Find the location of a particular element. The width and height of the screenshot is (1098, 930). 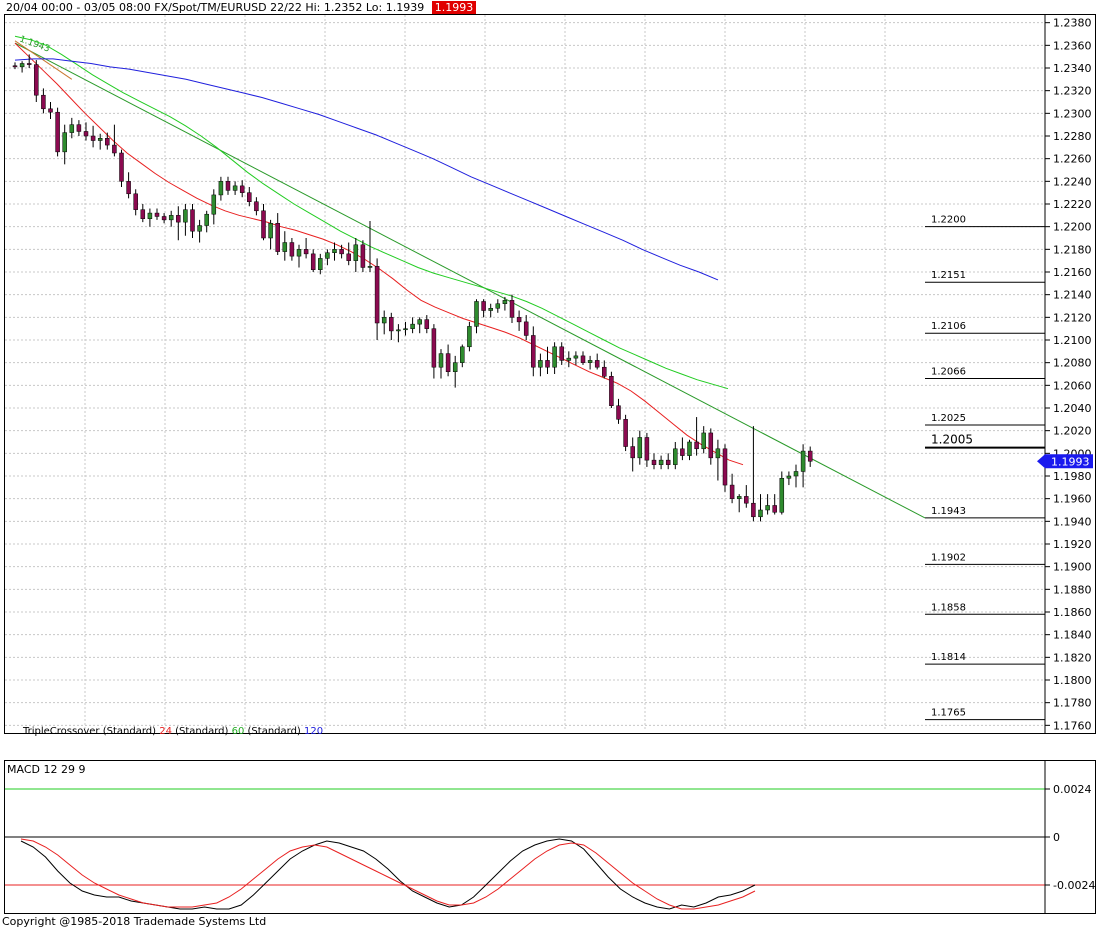

y-tick-label: 1.2160 is located at coordinates (1072, 272).